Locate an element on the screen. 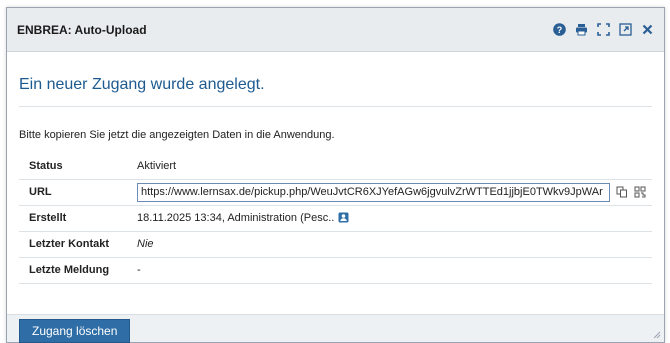 The image size is (670, 343). status-label: Status is located at coordinates (78, 166).